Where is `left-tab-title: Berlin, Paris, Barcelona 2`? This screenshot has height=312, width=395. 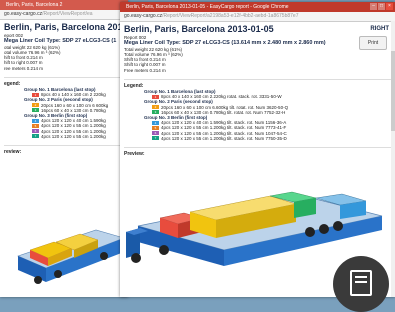 left-tab-title: Berlin, Paris, Barcelona 2 is located at coordinates (34, 5).